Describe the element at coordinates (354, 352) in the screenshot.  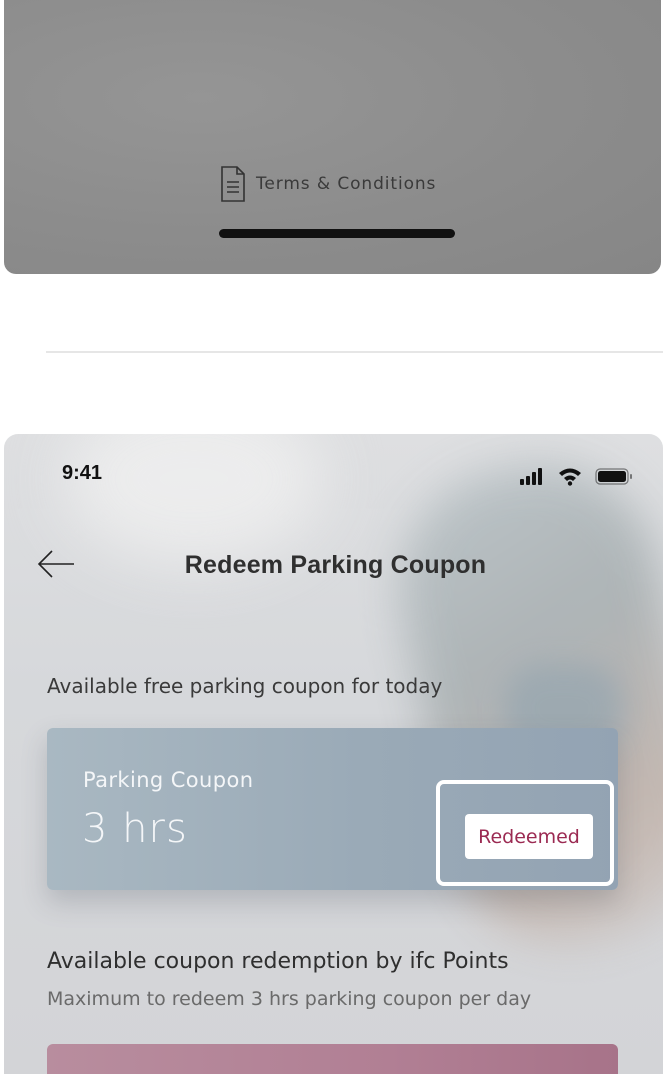
I see `section-divider` at that location.